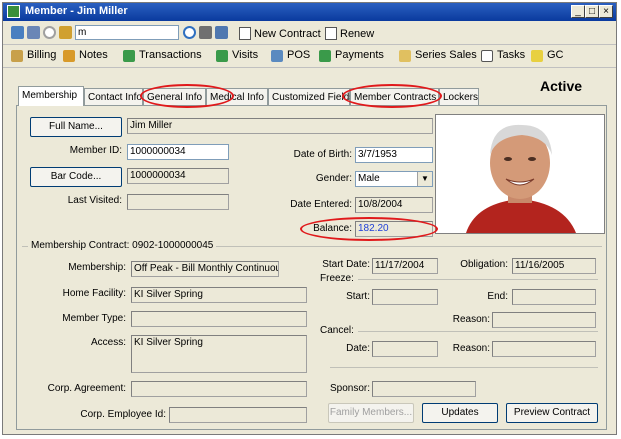 The width and height of the screenshot is (621, 439). What do you see at coordinates (17, 32) in the screenshot?
I see `person-icon` at bounding box center [17, 32].